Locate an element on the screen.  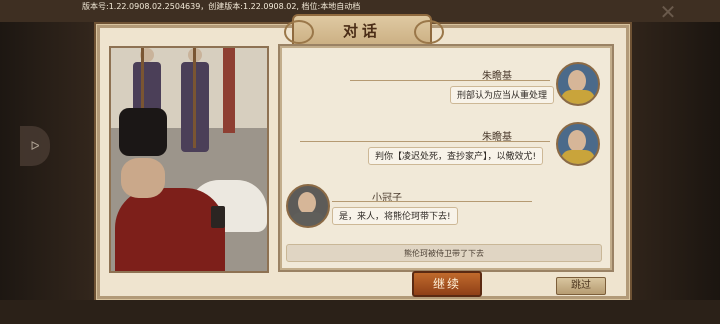
close-icon: ✕ is located at coordinates (668, 12).